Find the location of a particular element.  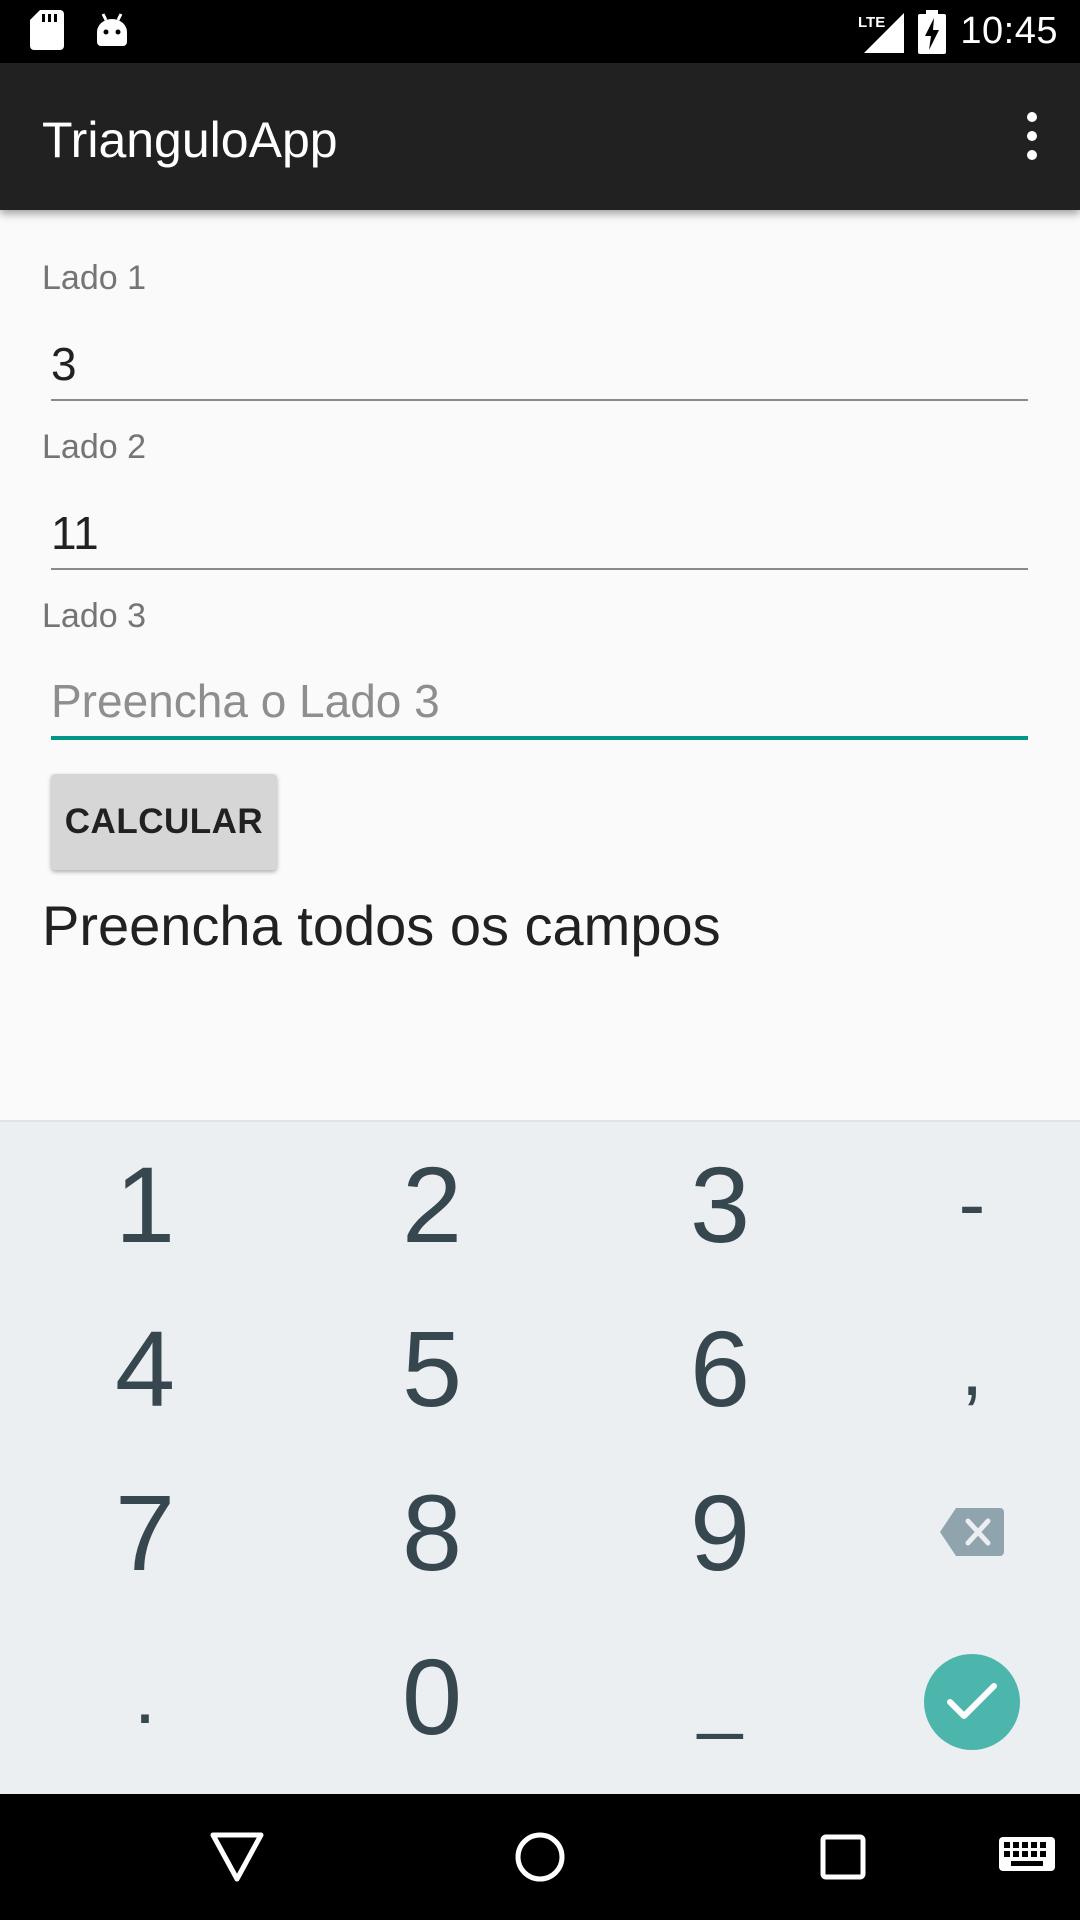

overflow-menu-icon is located at coordinates (1032, 136).